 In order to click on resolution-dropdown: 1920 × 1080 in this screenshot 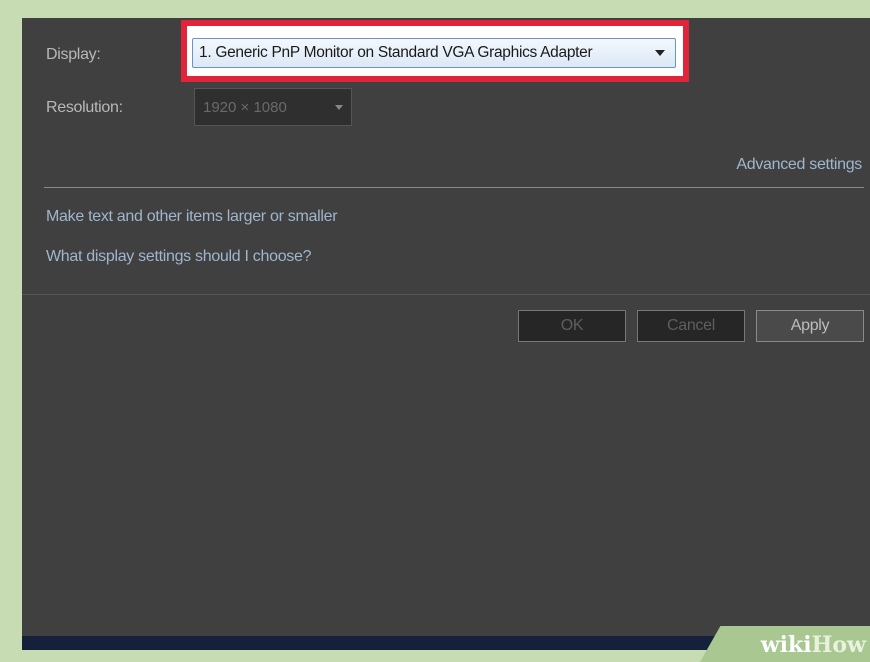, I will do `click(273, 107)`.